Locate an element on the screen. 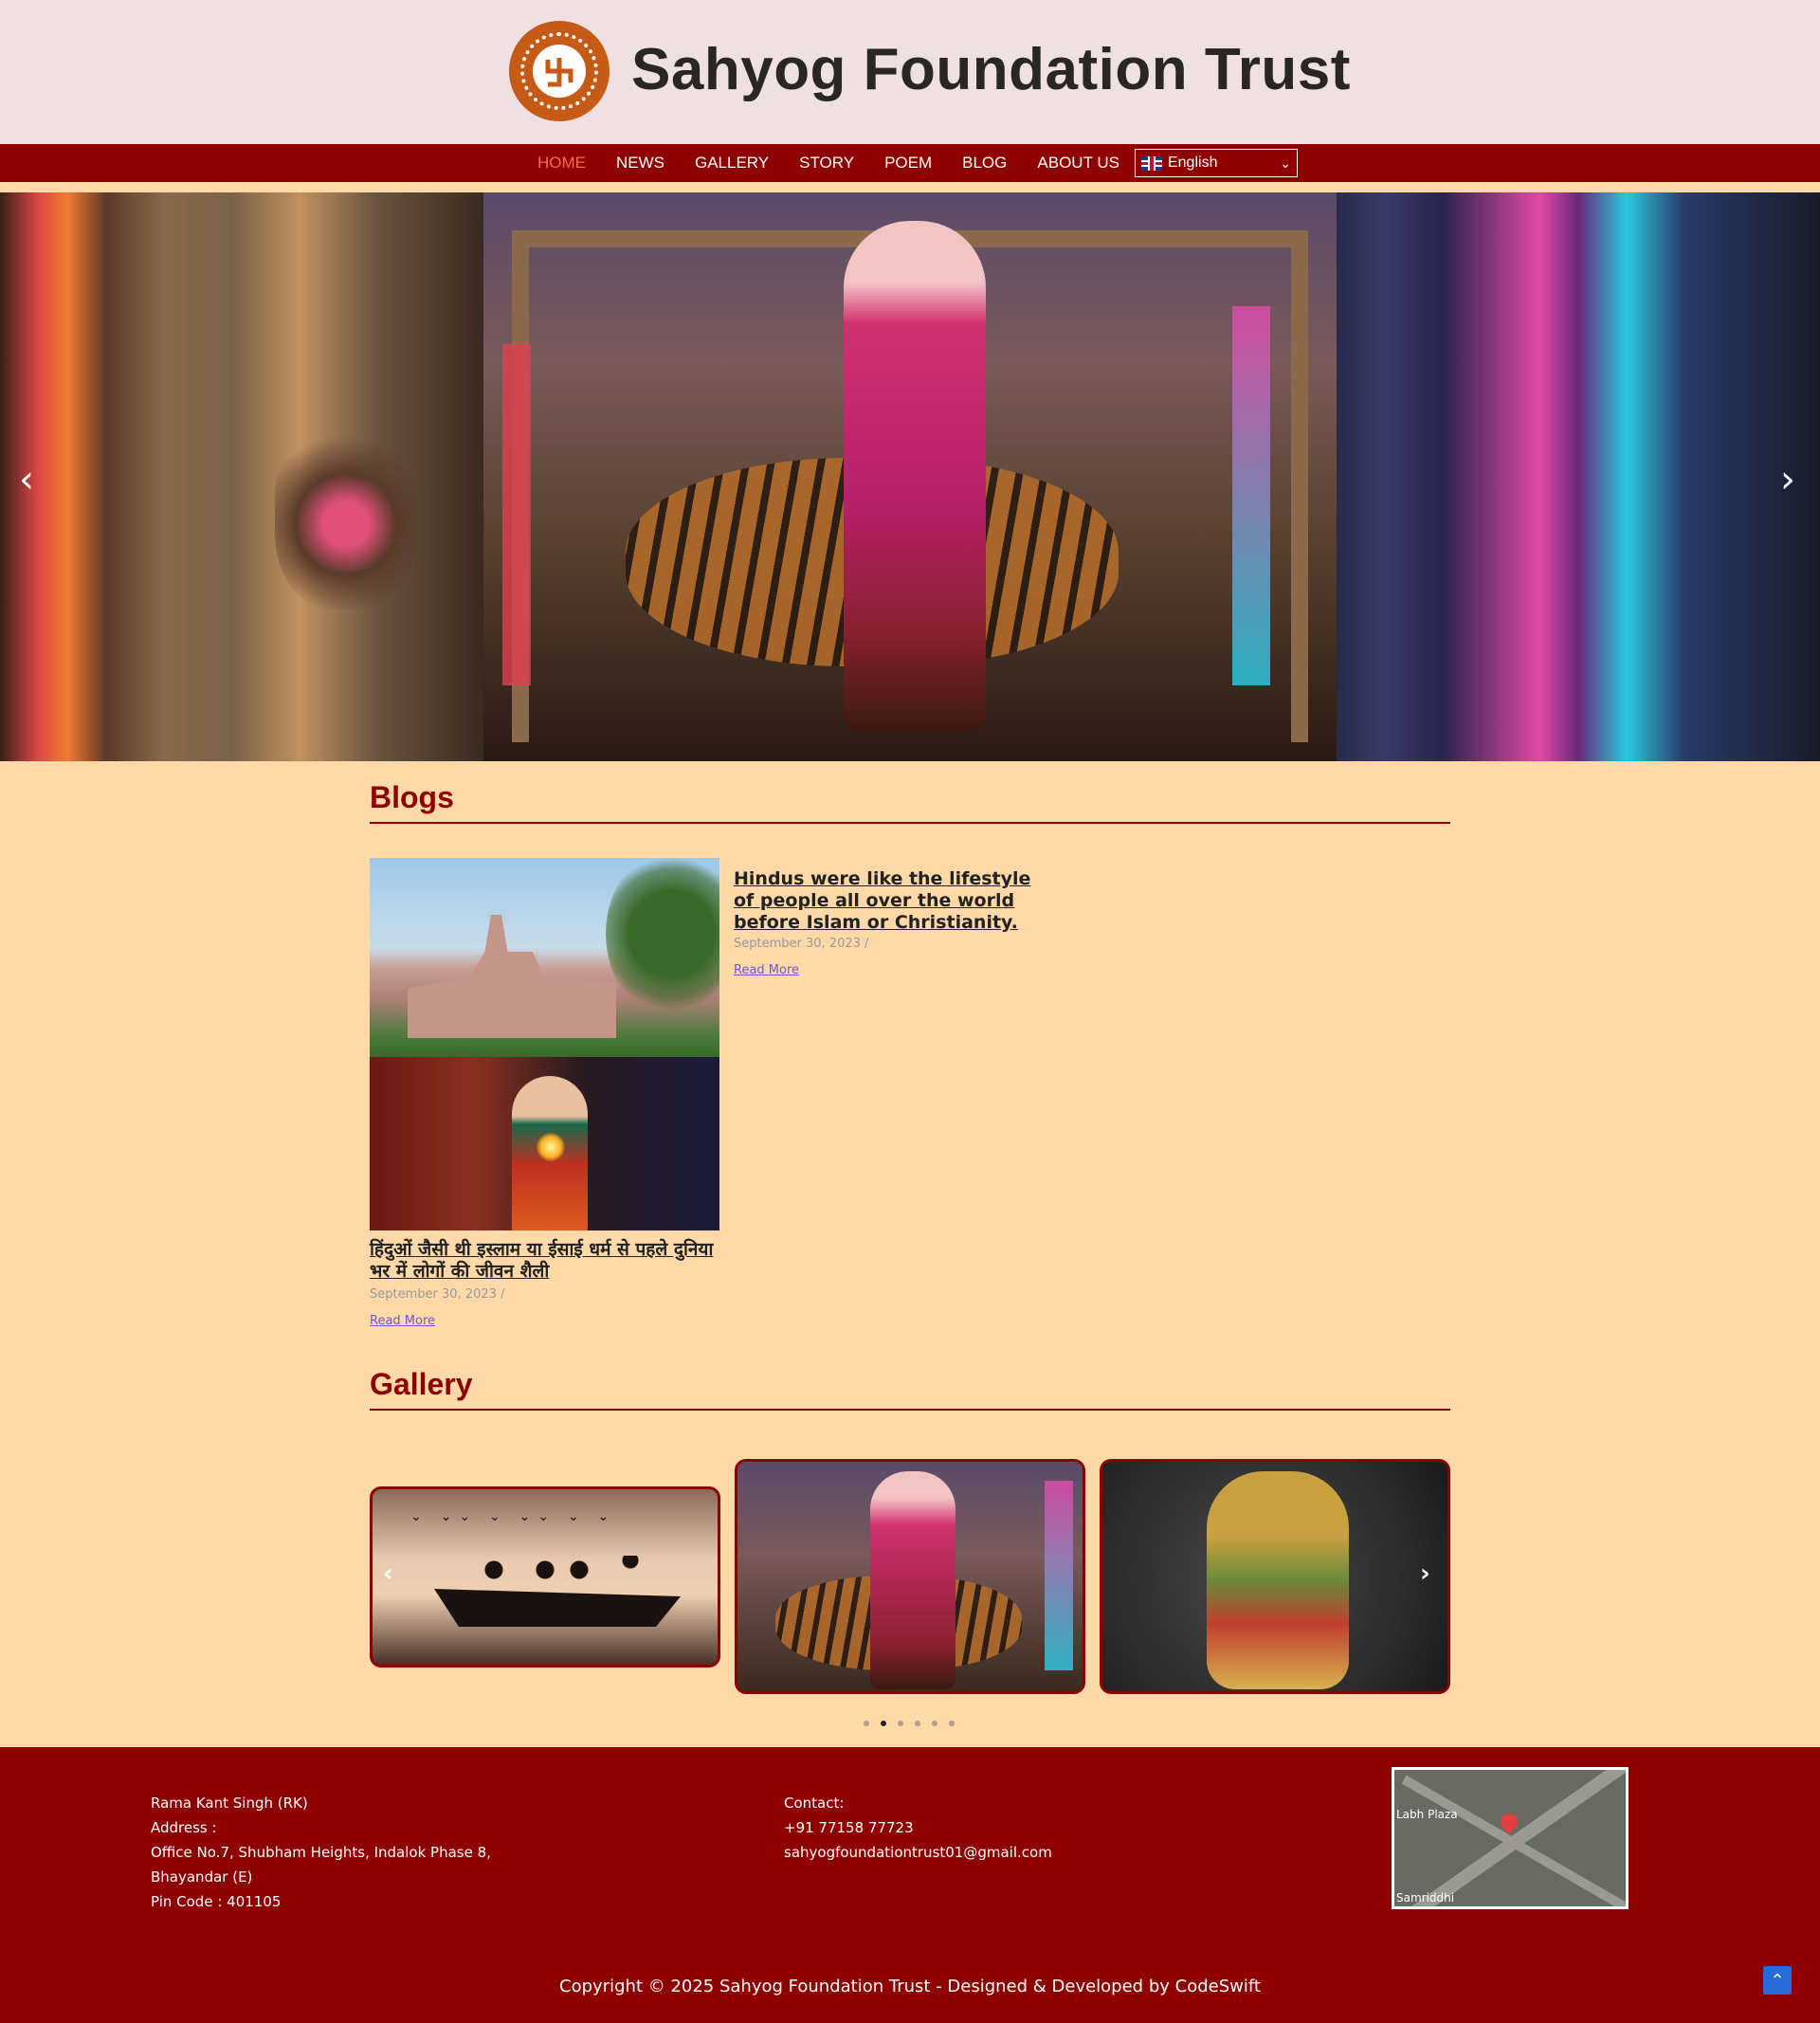  footer-map: Labh Plaza Samriddhi is located at coordinates (1510, 1838).